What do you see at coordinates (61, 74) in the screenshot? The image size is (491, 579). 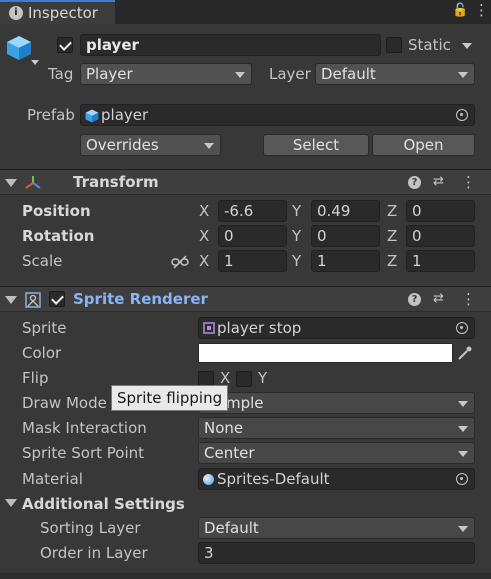 I see `tag-label: Tag` at bounding box center [61, 74].